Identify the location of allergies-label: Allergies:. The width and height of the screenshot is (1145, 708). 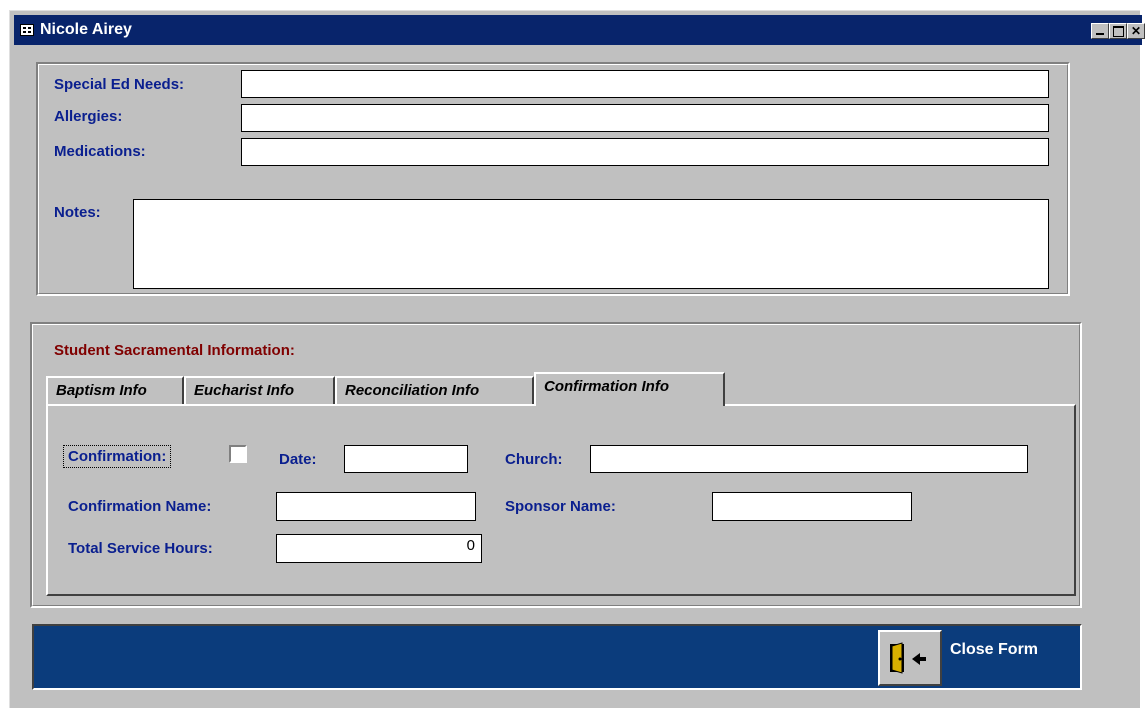
(88, 116).